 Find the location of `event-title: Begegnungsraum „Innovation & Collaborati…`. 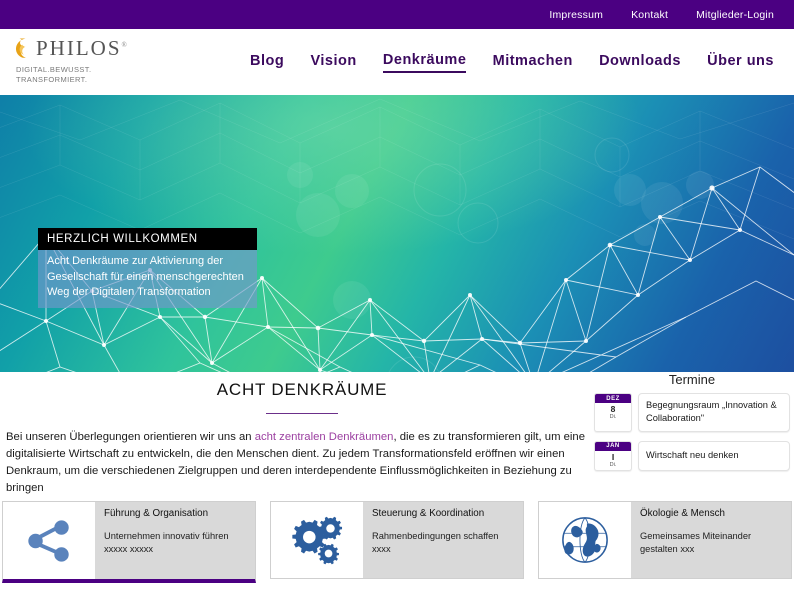

event-title: Begegnungsraum „Innovation & Collaborati… is located at coordinates (714, 412).